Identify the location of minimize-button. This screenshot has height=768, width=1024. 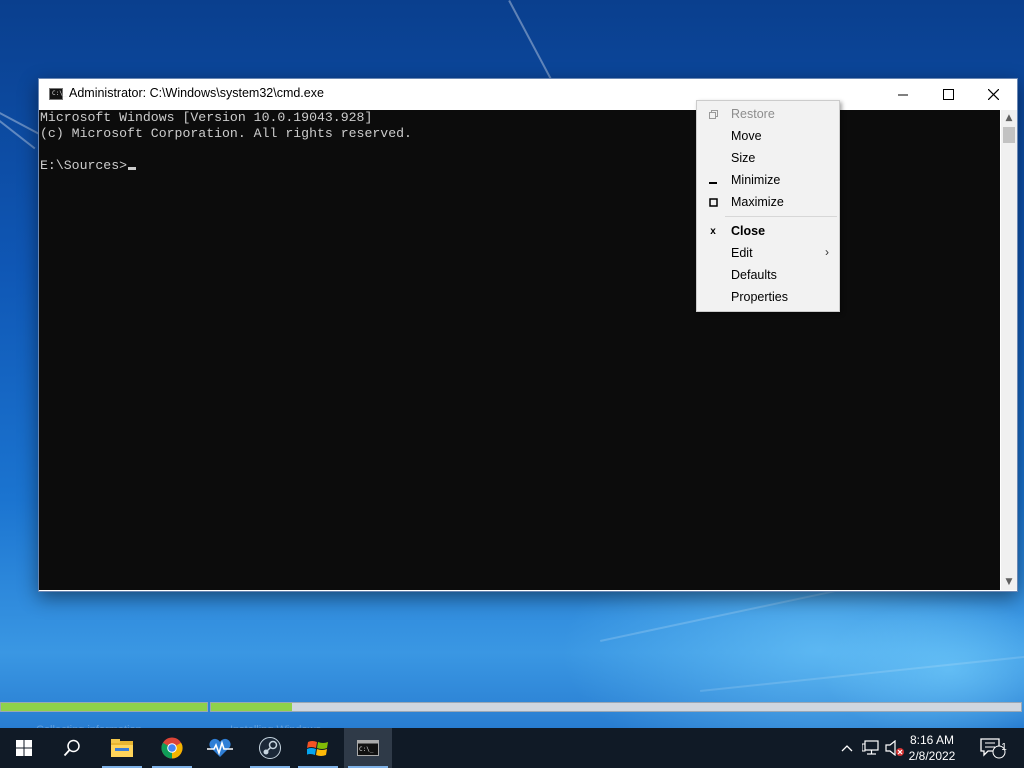
(903, 94).